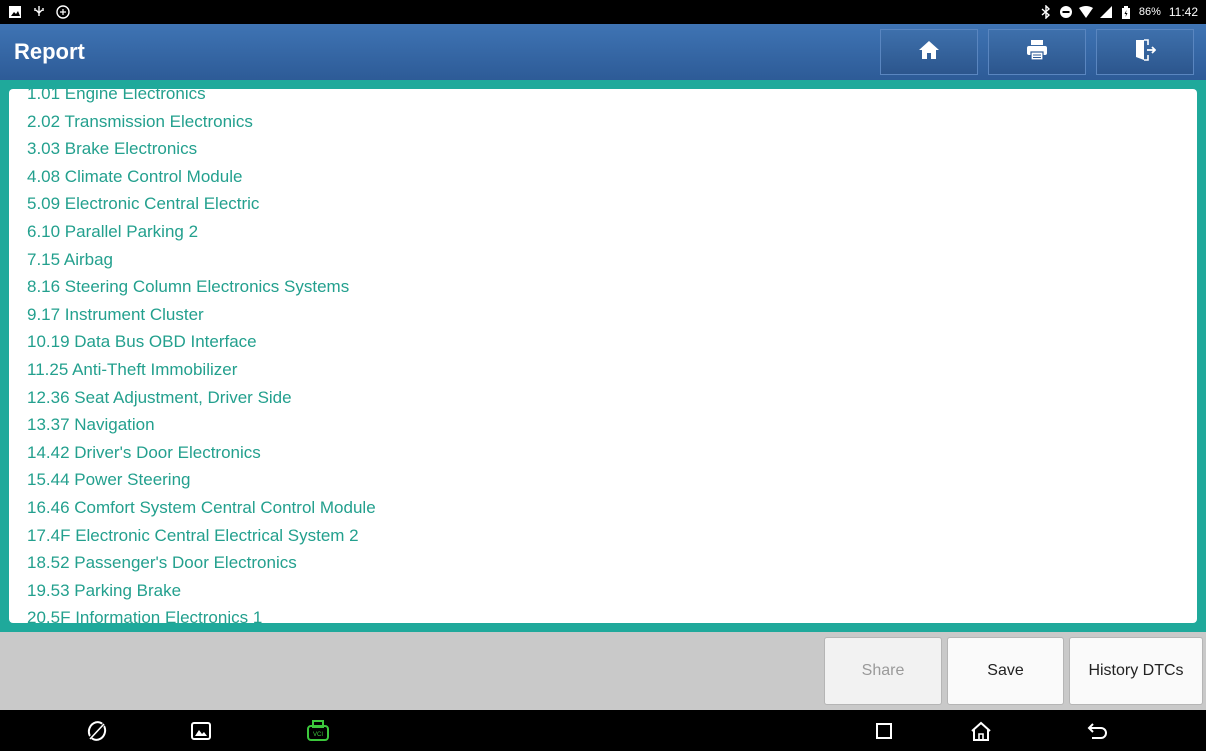 The width and height of the screenshot is (1206, 751). What do you see at coordinates (201, 613) in the screenshot?
I see `report-list-item: 20.5F Information Electronics 1` at bounding box center [201, 613].